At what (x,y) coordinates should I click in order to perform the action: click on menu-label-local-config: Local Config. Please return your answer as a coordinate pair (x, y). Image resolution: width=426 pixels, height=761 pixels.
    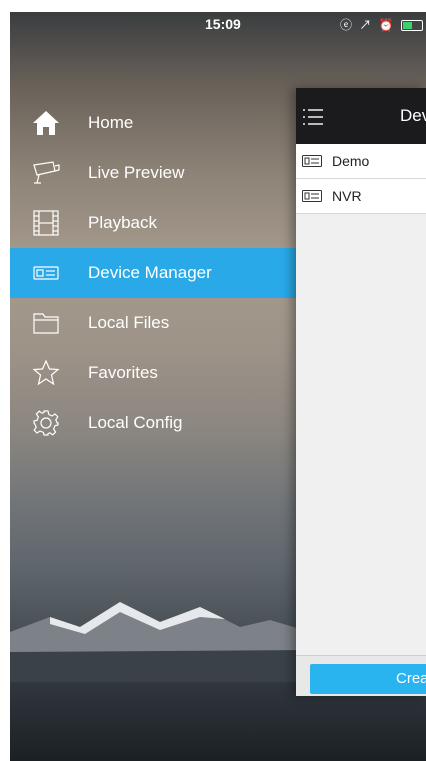
    Looking at the image, I should click on (135, 422).